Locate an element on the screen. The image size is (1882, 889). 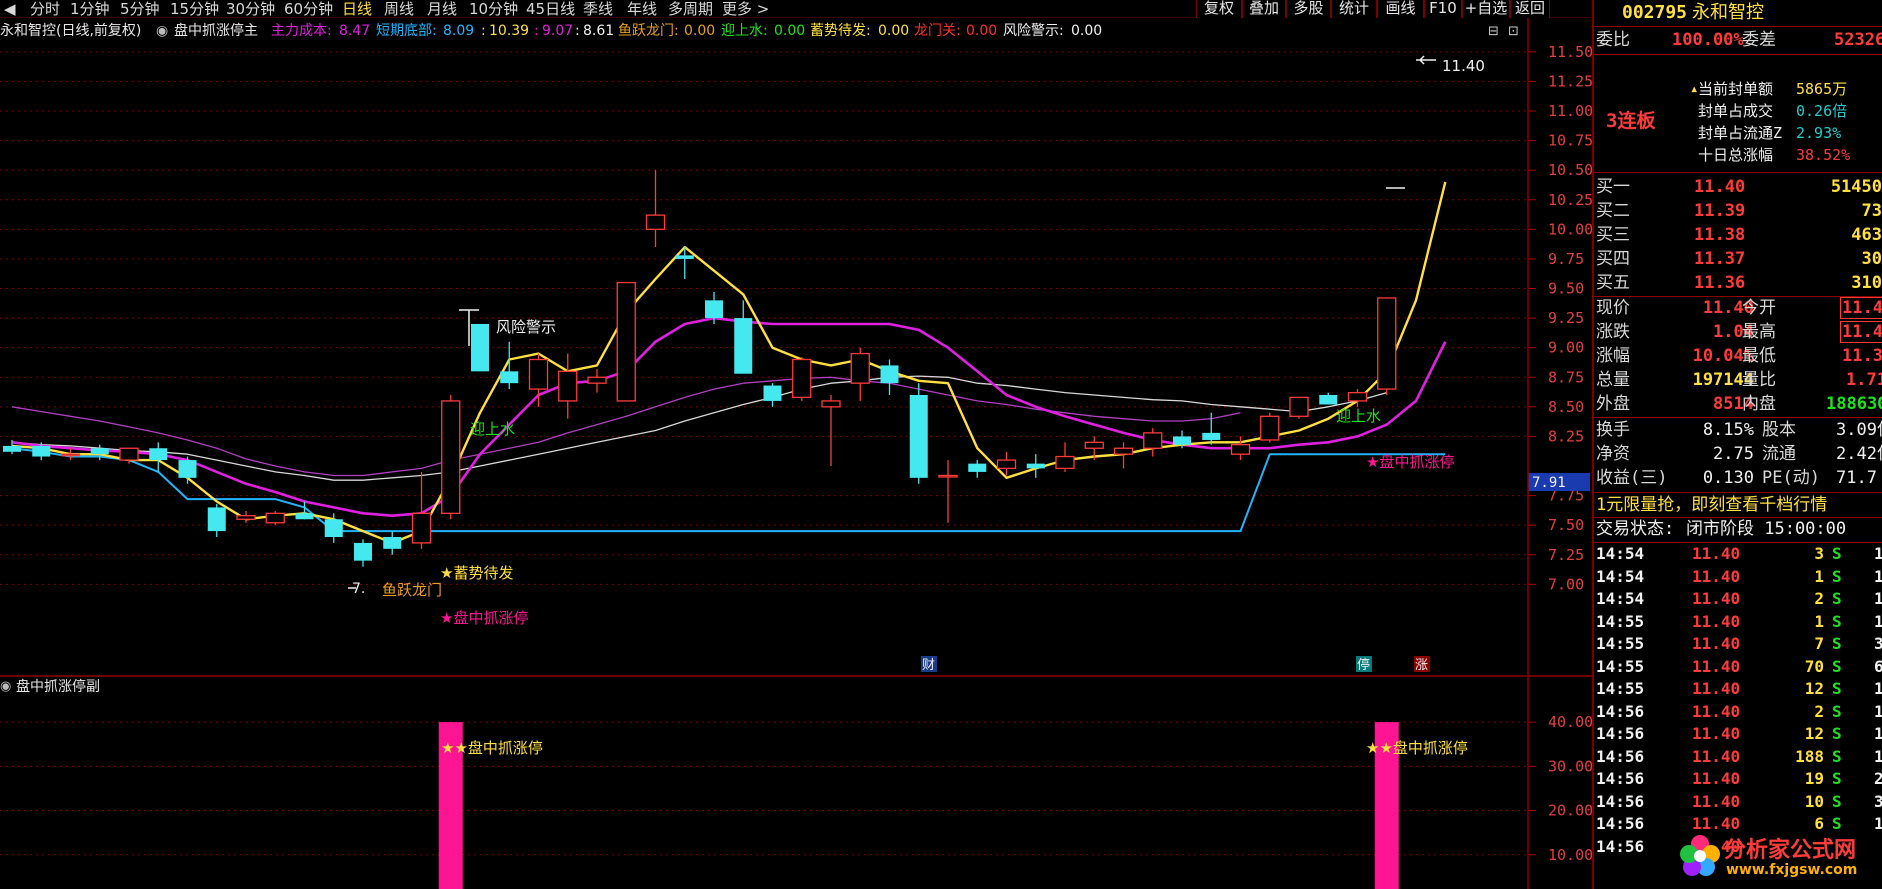
promo-banner: 1元限量抢，即刻查看千档行情 is located at coordinates (1738, 505).